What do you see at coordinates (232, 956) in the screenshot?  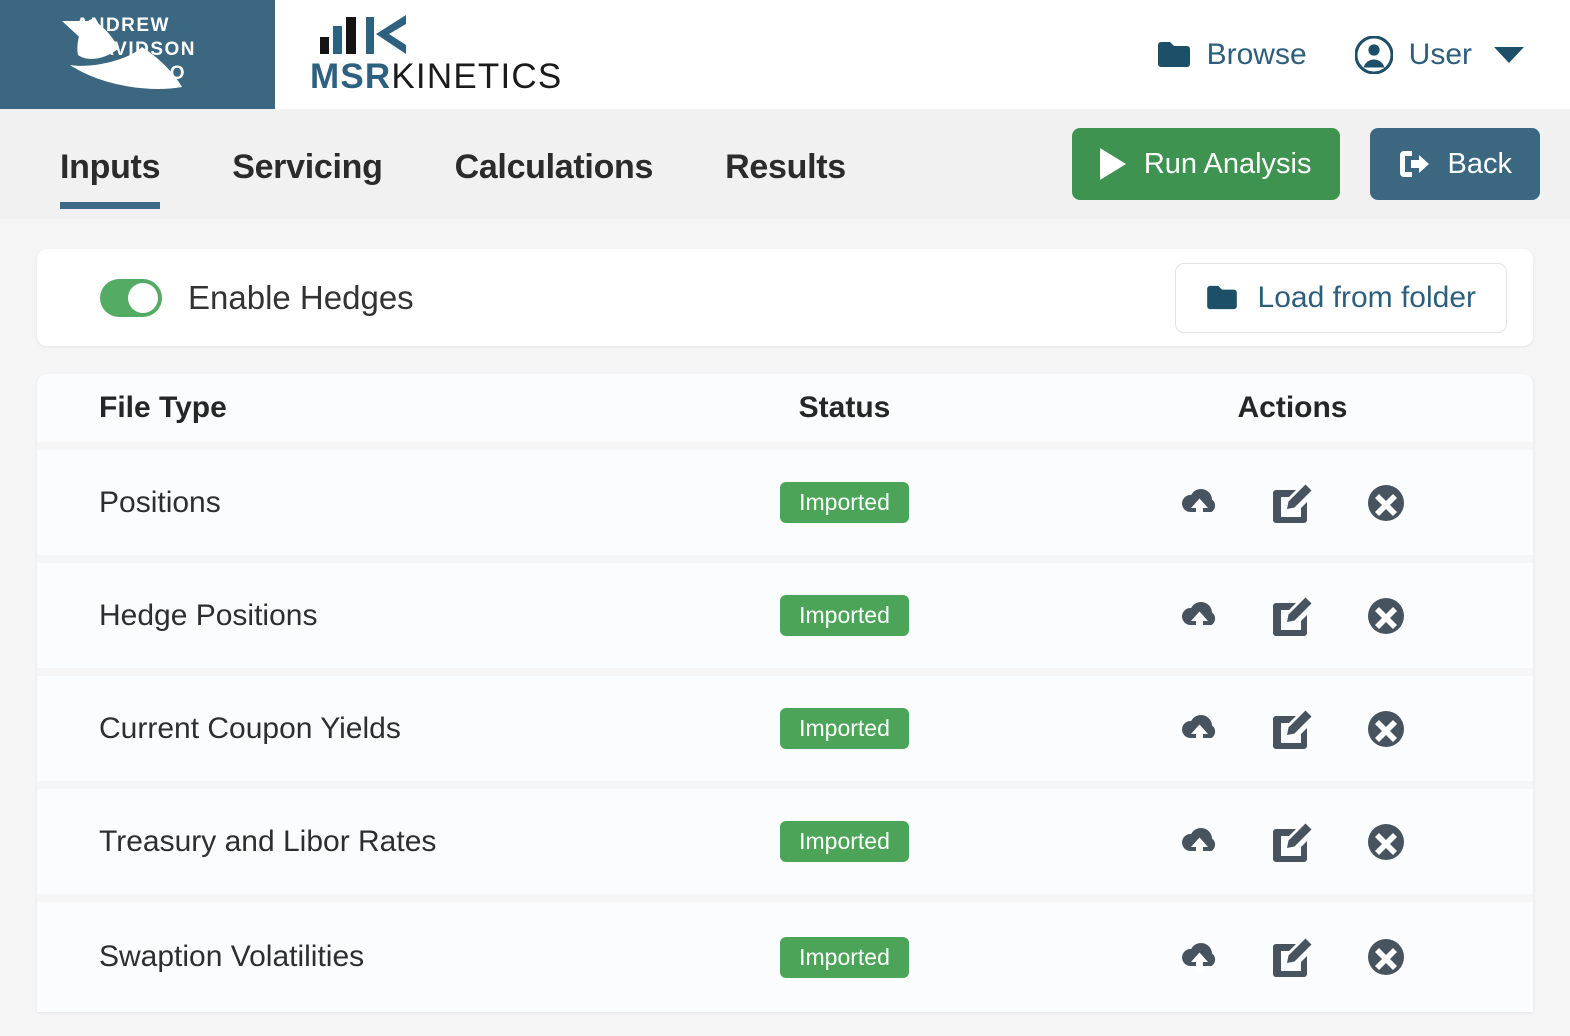 I see `file-type-cell: Swaption Volatilities` at bounding box center [232, 956].